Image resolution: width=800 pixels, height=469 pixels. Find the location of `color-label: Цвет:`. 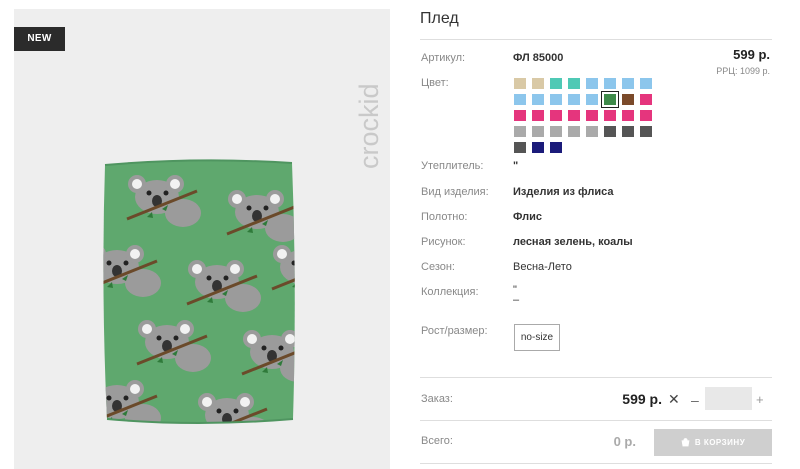

color-label: Цвет: is located at coordinates (435, 83).